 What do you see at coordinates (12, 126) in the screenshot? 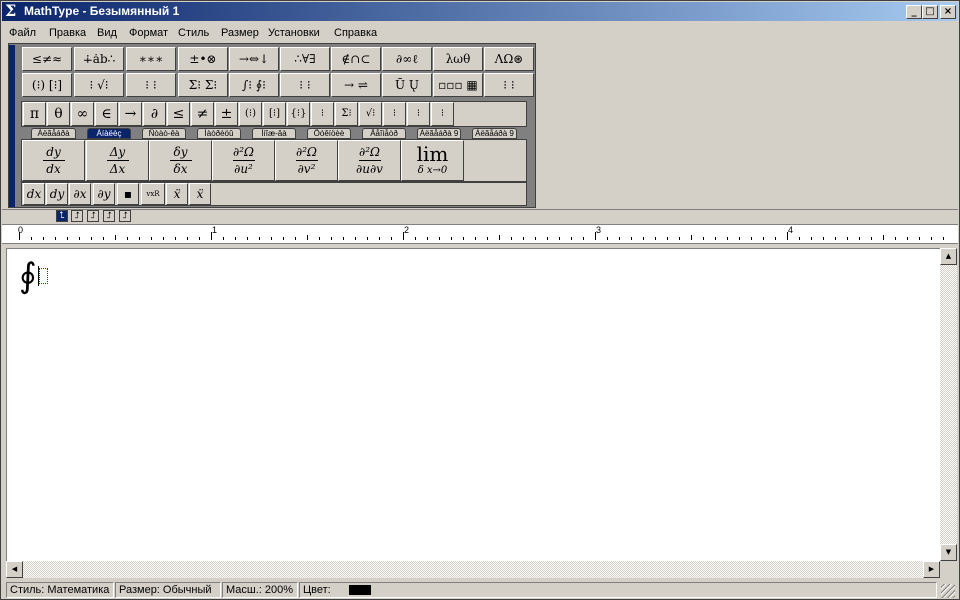
I see `toolbar-grip` at bounding box center [12, 126].